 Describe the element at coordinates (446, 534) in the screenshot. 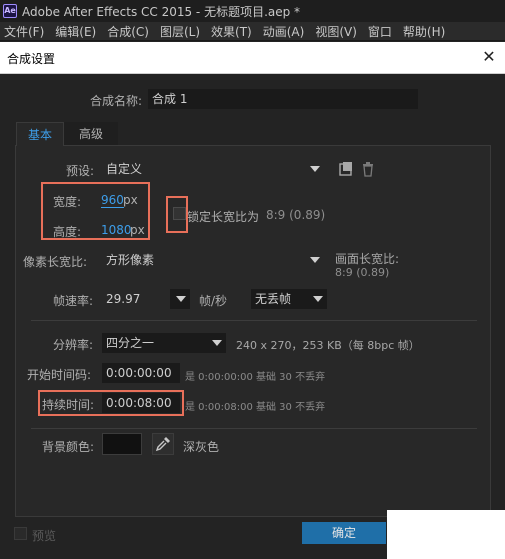

I see `dialog-edge` at that location.